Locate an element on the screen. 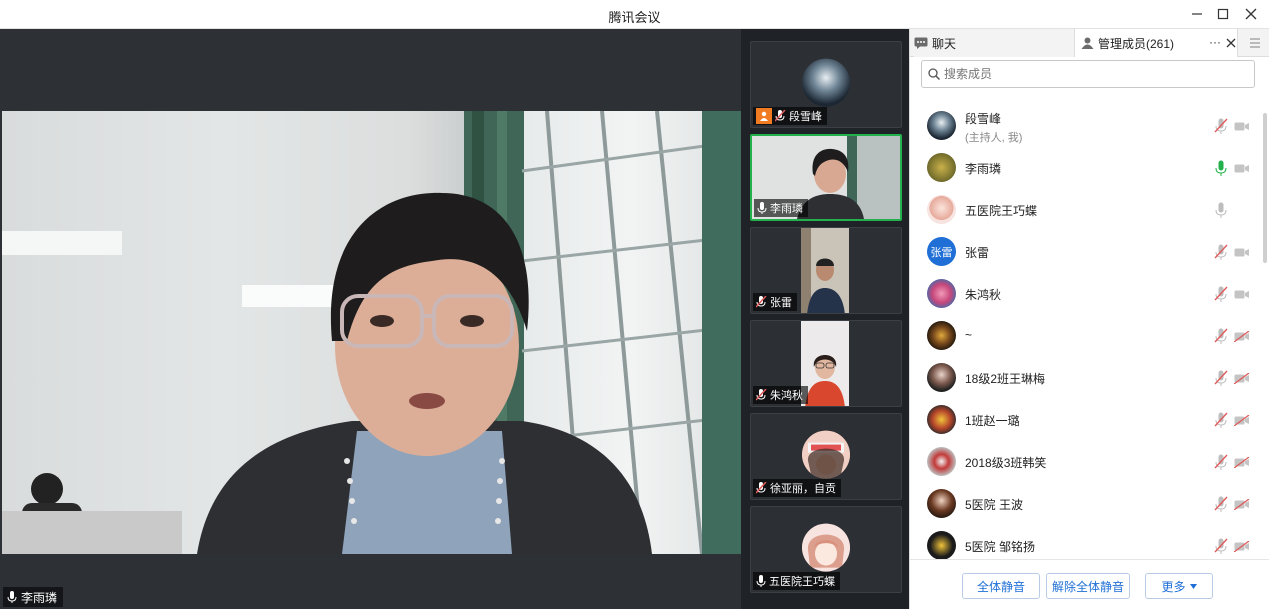  tile-label: 段雪峰 is located at coordinates (790, 116).